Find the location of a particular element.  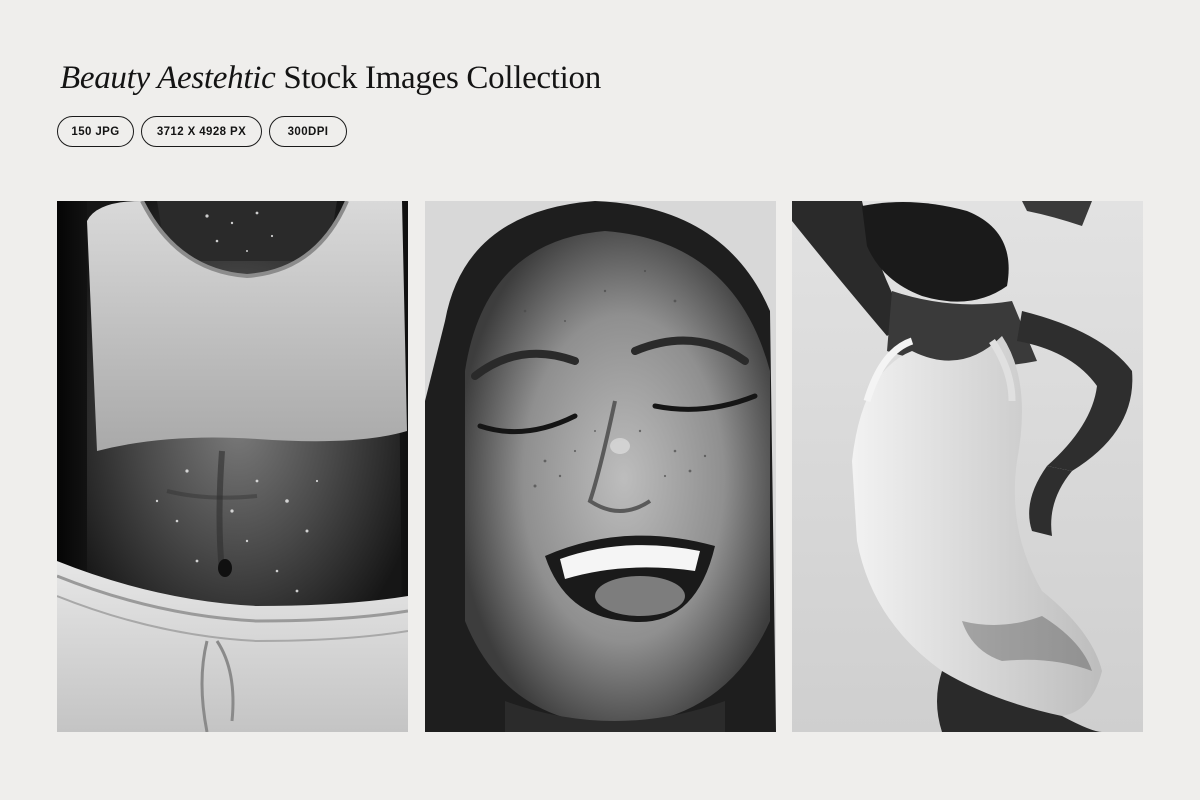

badge-file-count: 150 JPG is located at coordinates (95, 131).